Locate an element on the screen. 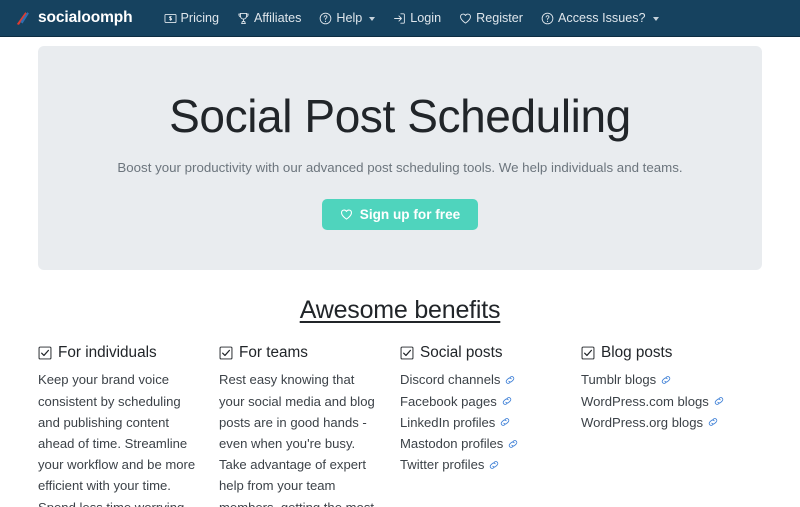 This screenshot has width=800, height=507. list-item: LinkedIn profiles is located at coordinates (479, 422).